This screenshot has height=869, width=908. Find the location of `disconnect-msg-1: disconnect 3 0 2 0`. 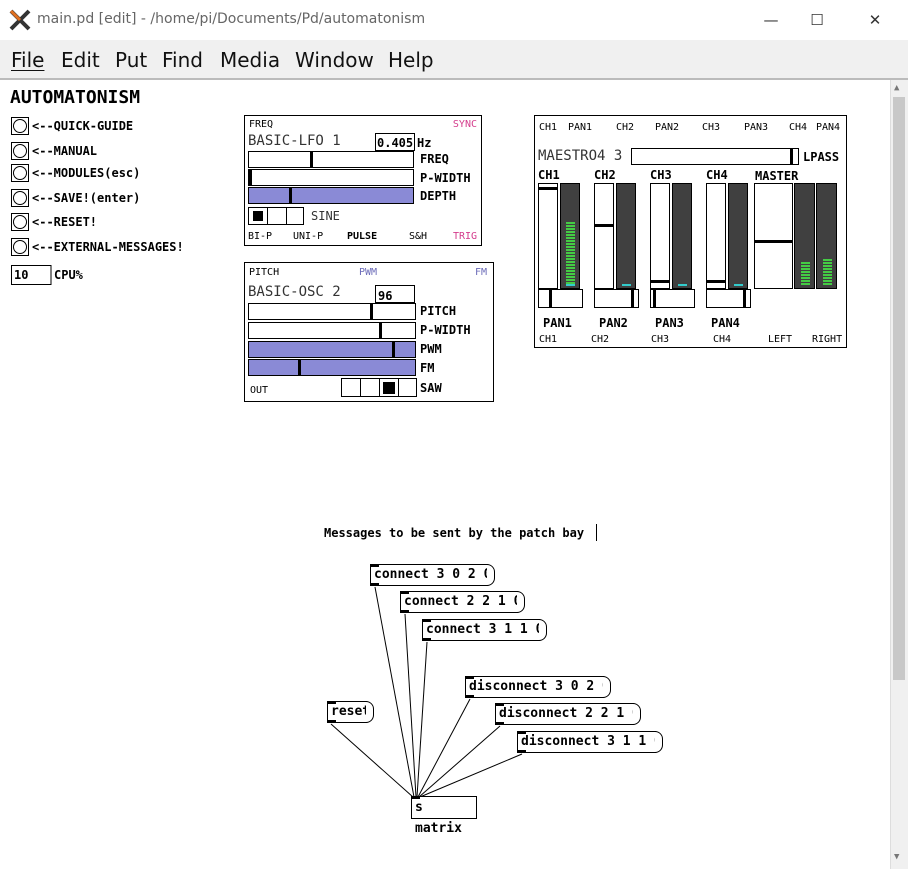

disconnect-msg-1: disconnect 3 0 2 0 is located at coordinates (538, 687).